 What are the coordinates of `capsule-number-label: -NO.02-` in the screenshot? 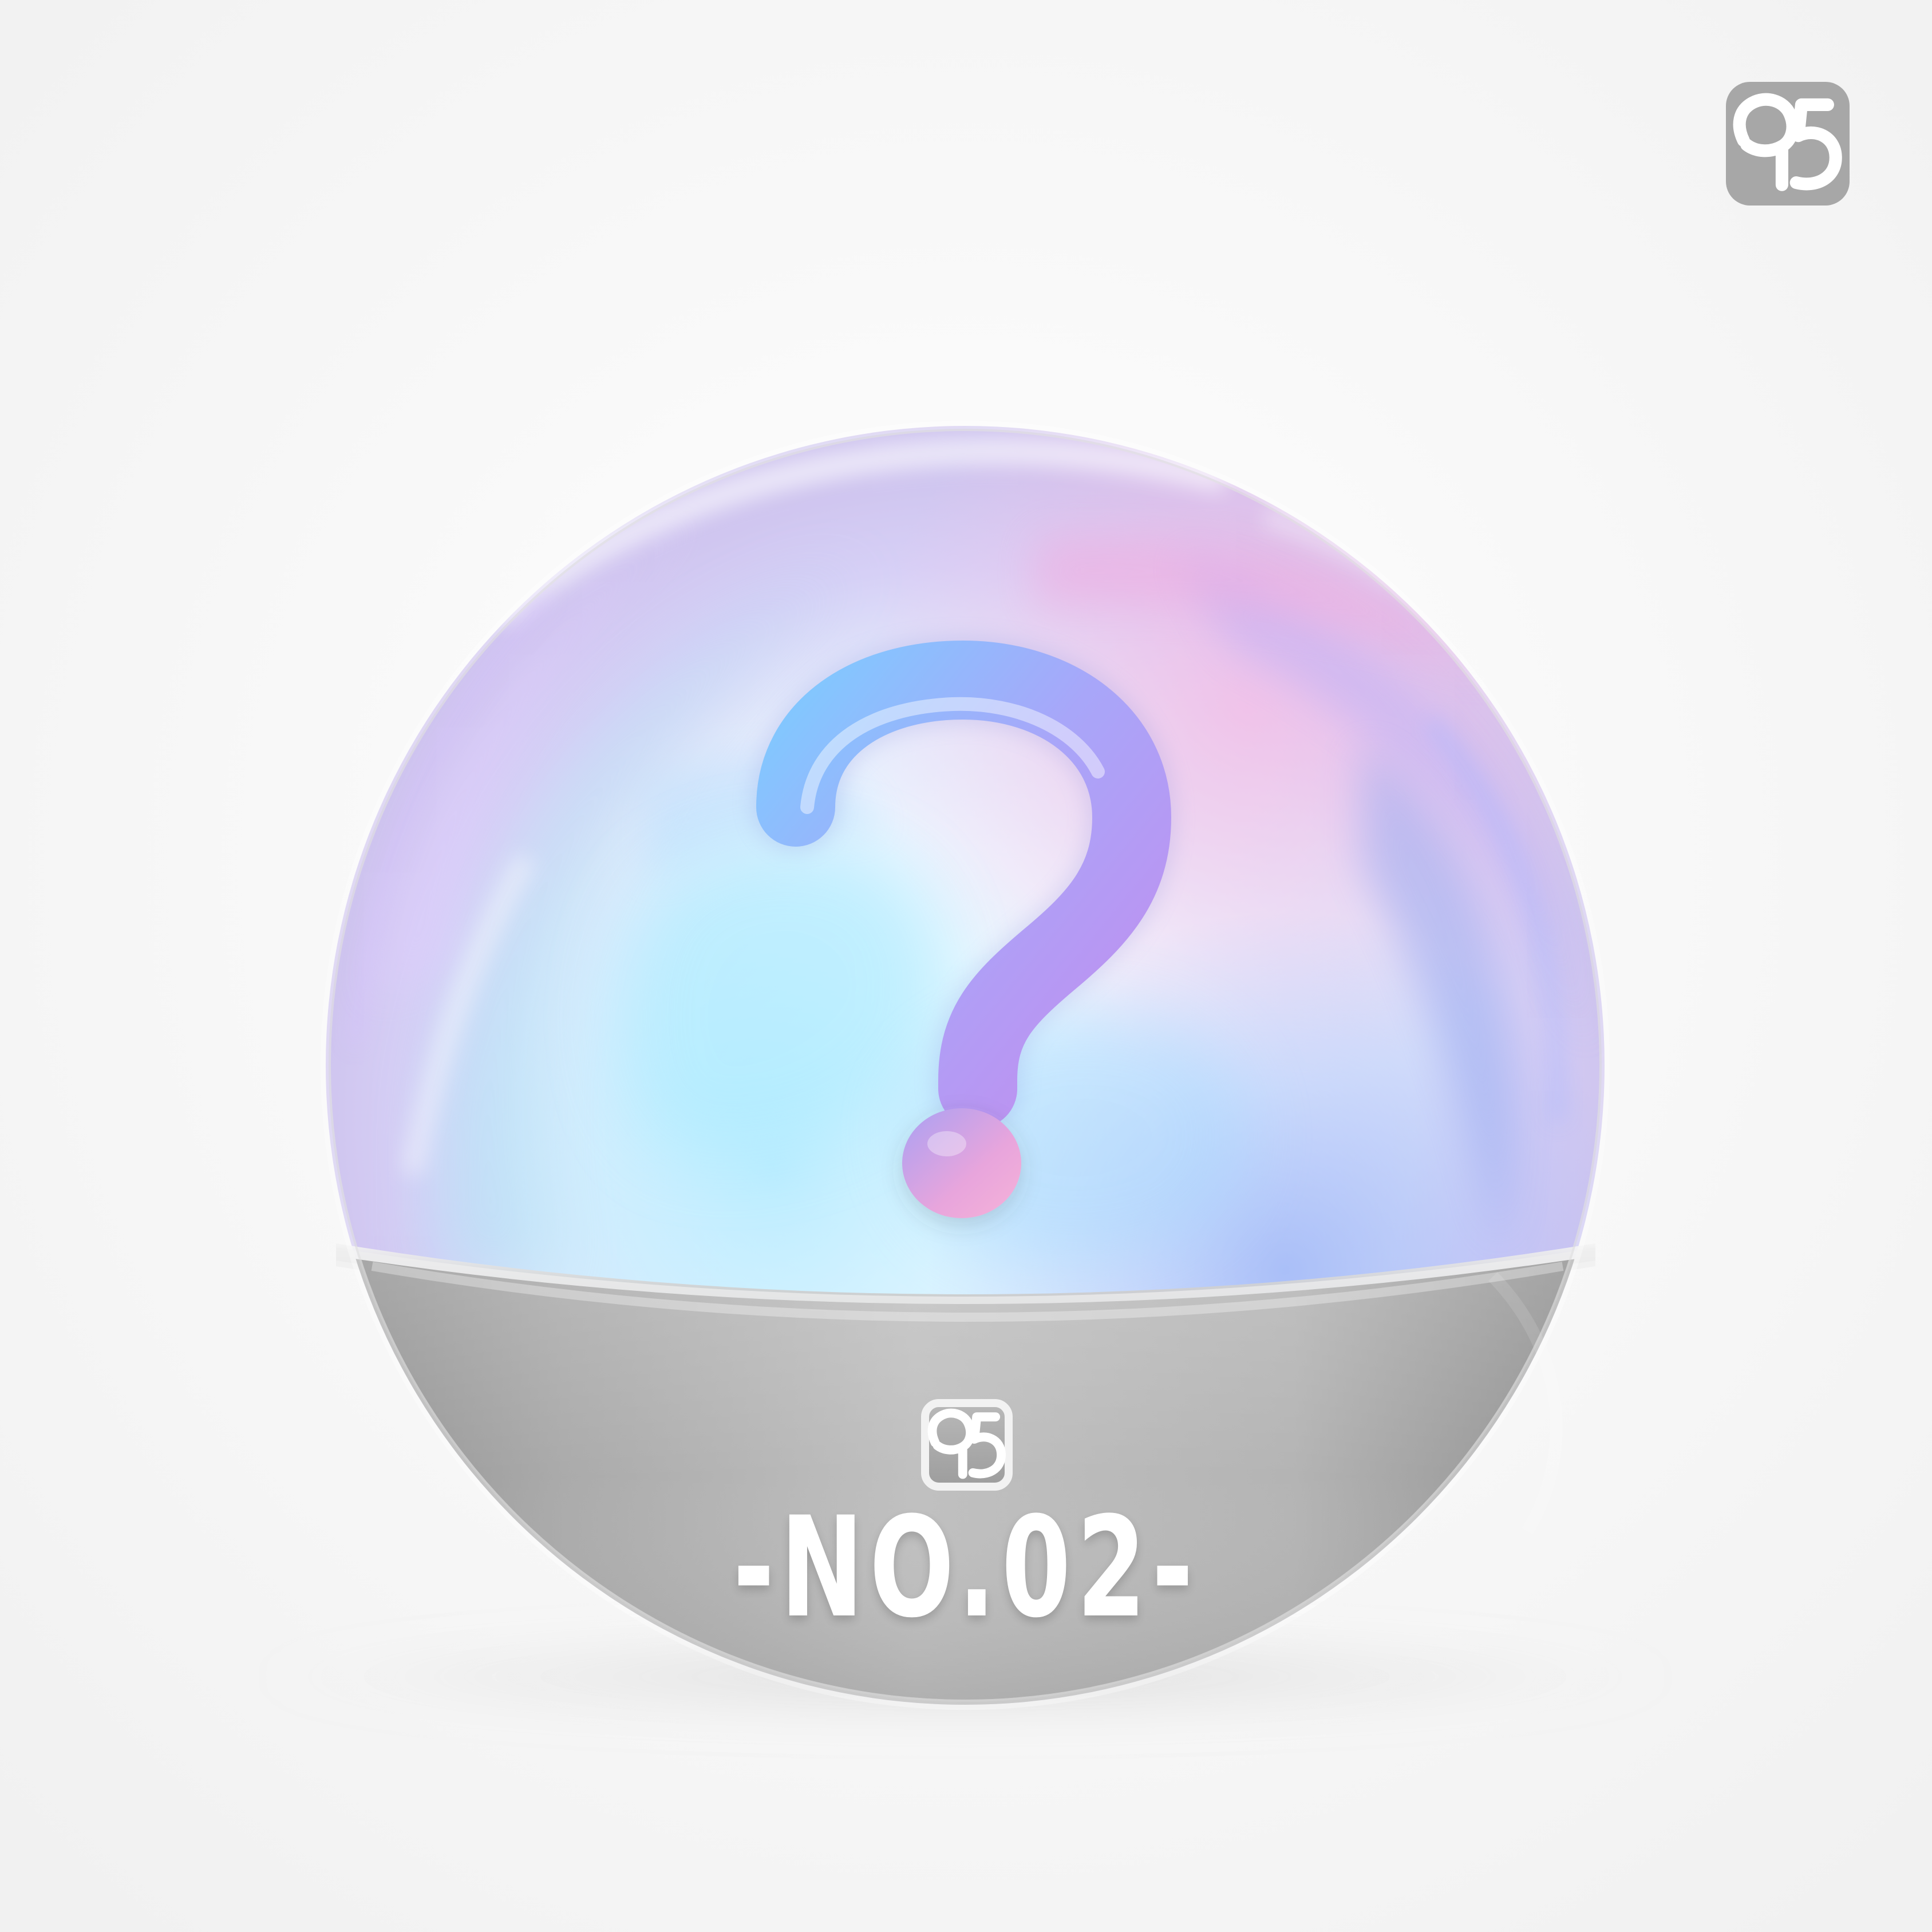 It's located at (966, 1568).